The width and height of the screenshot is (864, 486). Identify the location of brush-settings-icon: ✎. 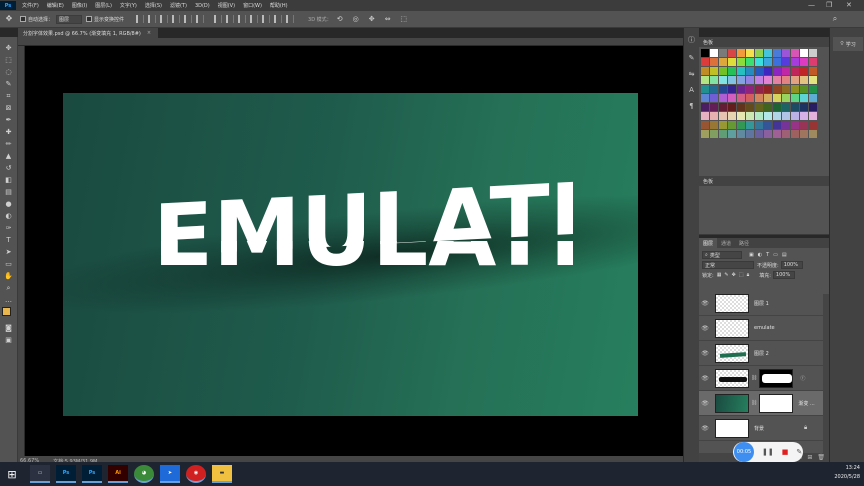
(692, 58).